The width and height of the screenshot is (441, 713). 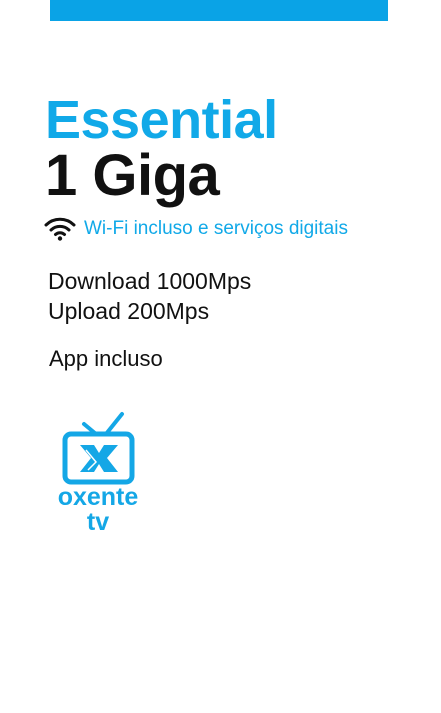 I want to click on oxente-tv-logo: oxente tv, so click(x=100, y=473).